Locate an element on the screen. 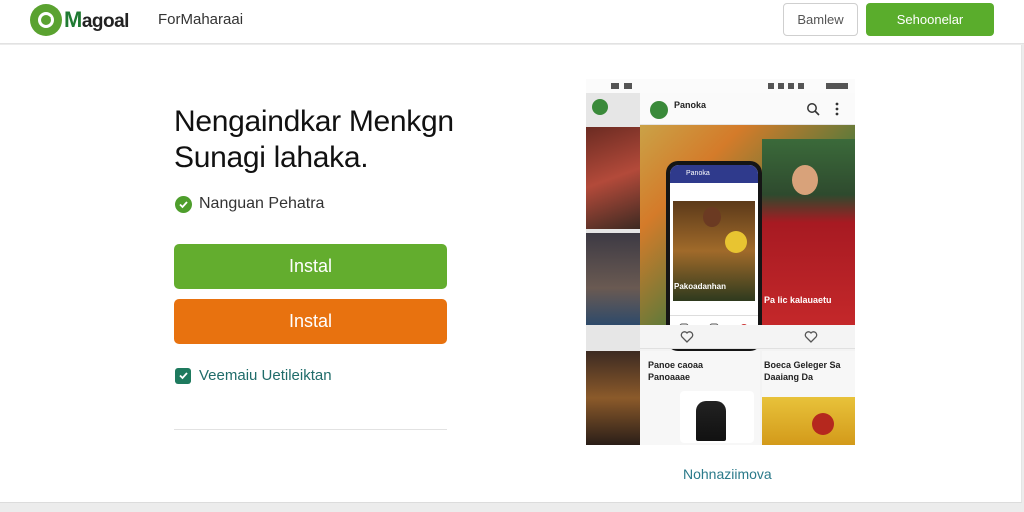 The width and height of the screenshot is (1024, 512). header-tagline: ForMaharaai is located at coordinates (201, 19).